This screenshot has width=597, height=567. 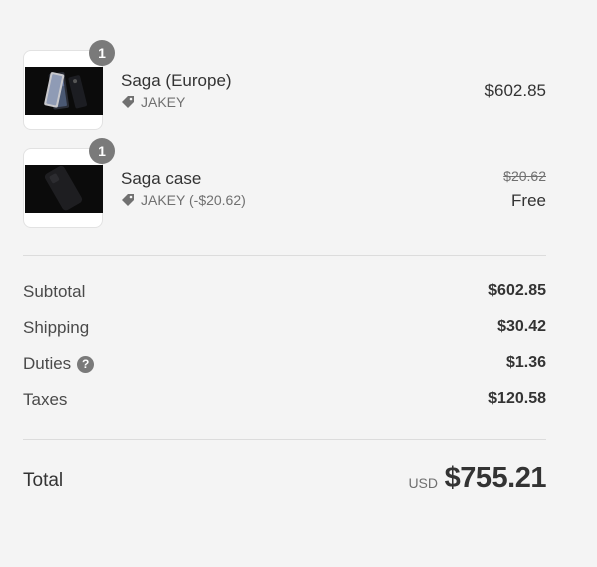 I want to click on discount-code: JAKEY, so click(x=153, y=102).